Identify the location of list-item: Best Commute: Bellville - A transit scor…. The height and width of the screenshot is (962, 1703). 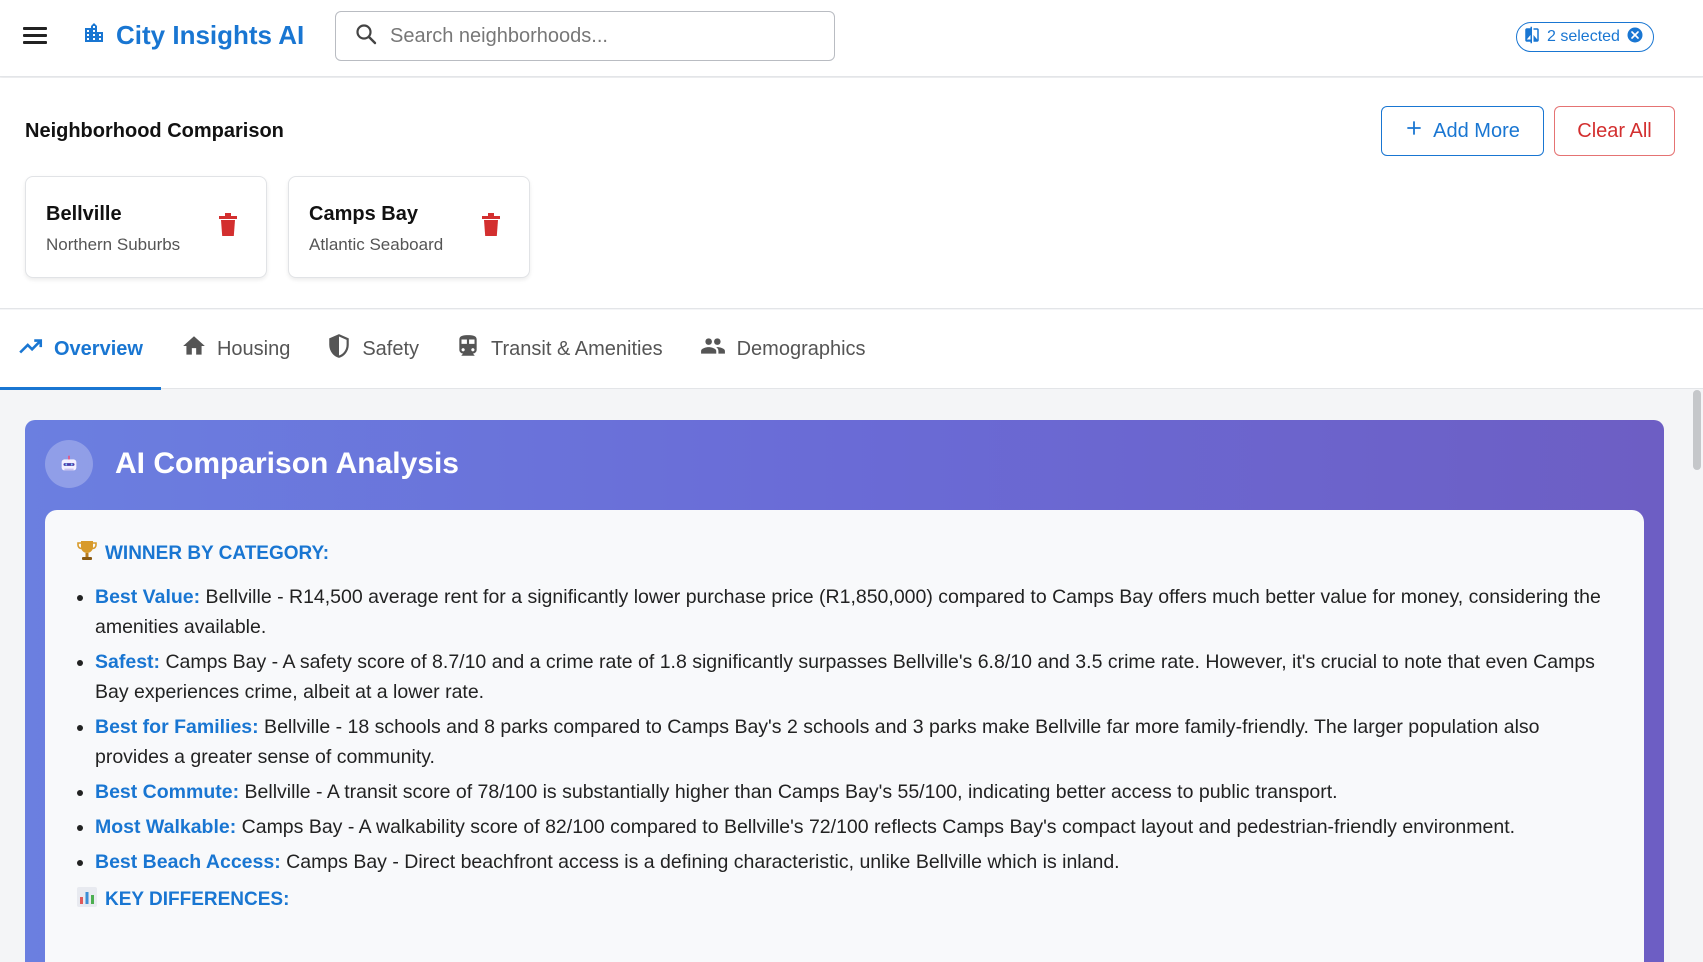
(844, 792).